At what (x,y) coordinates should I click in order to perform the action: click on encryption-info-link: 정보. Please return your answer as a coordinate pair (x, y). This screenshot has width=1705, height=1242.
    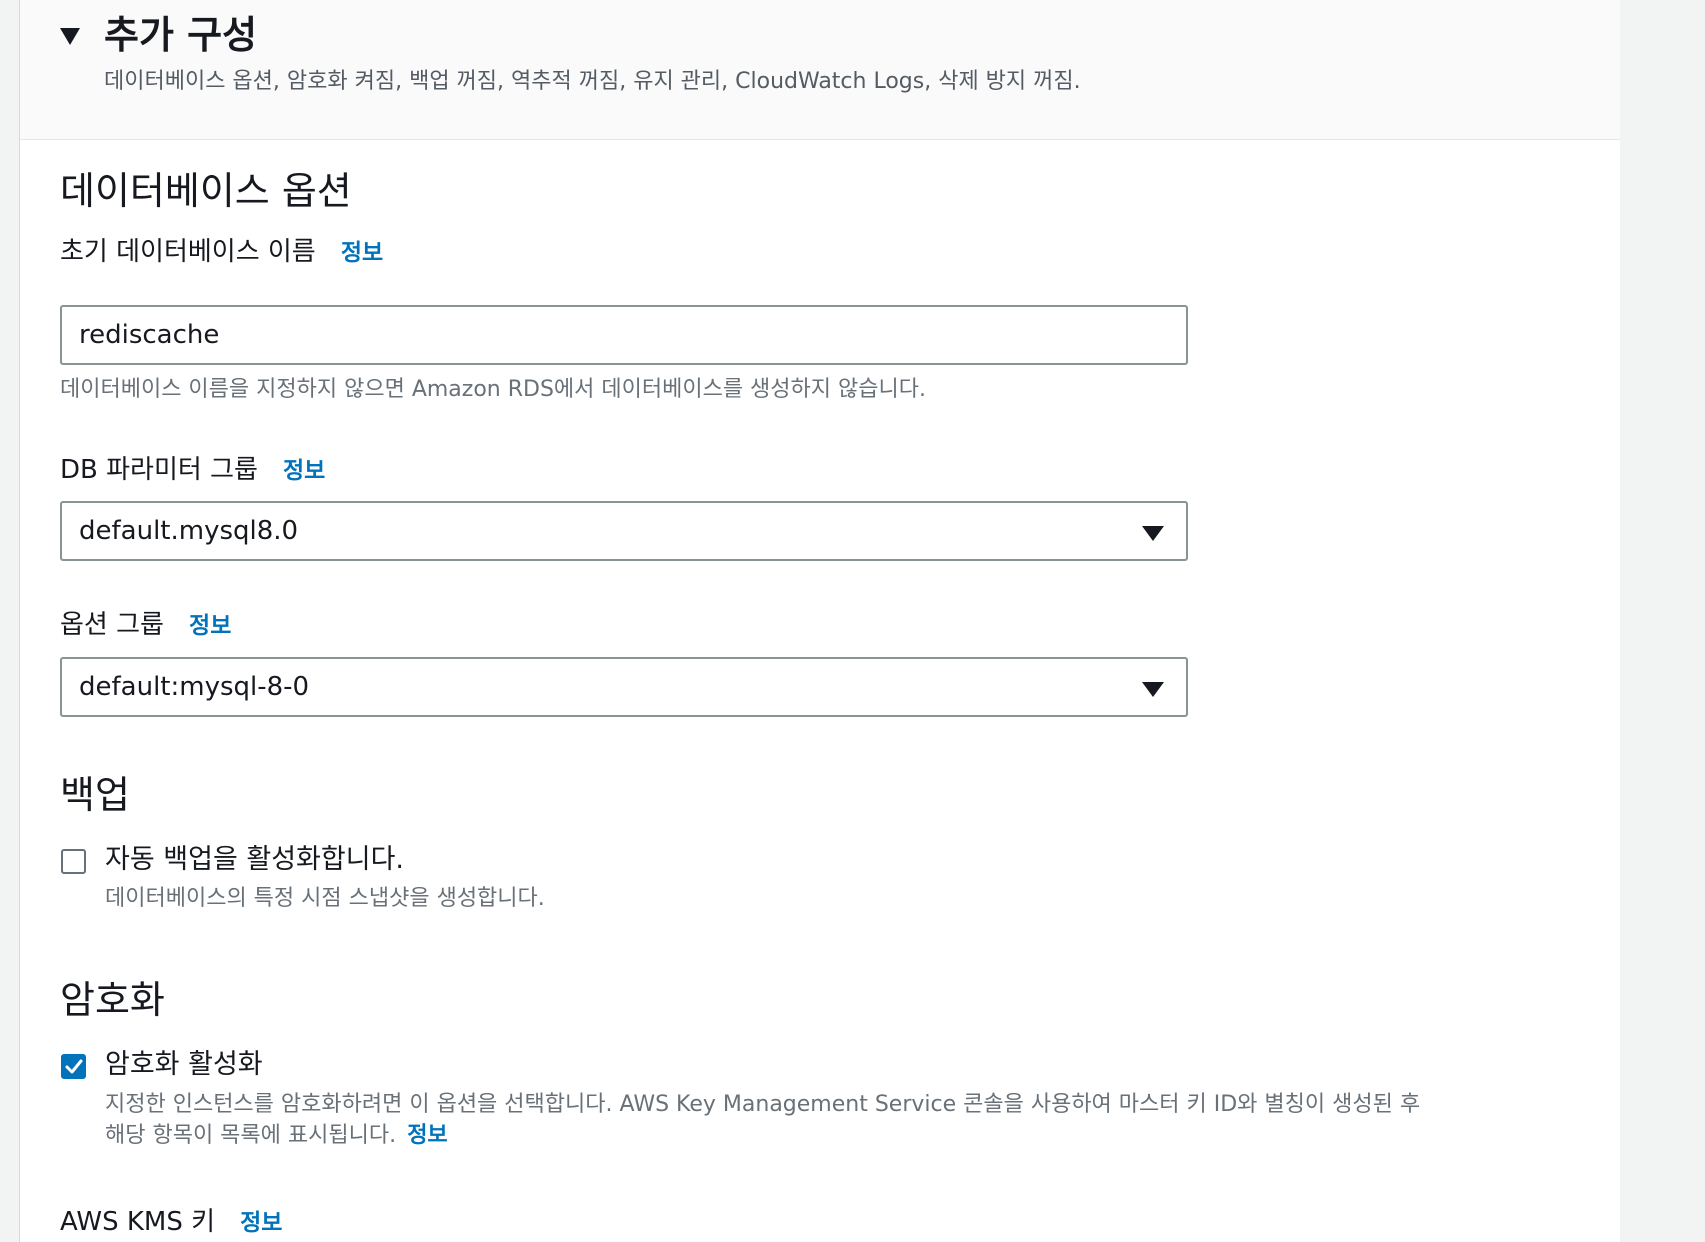
    Looking at the image, I should click on (427, 1135).